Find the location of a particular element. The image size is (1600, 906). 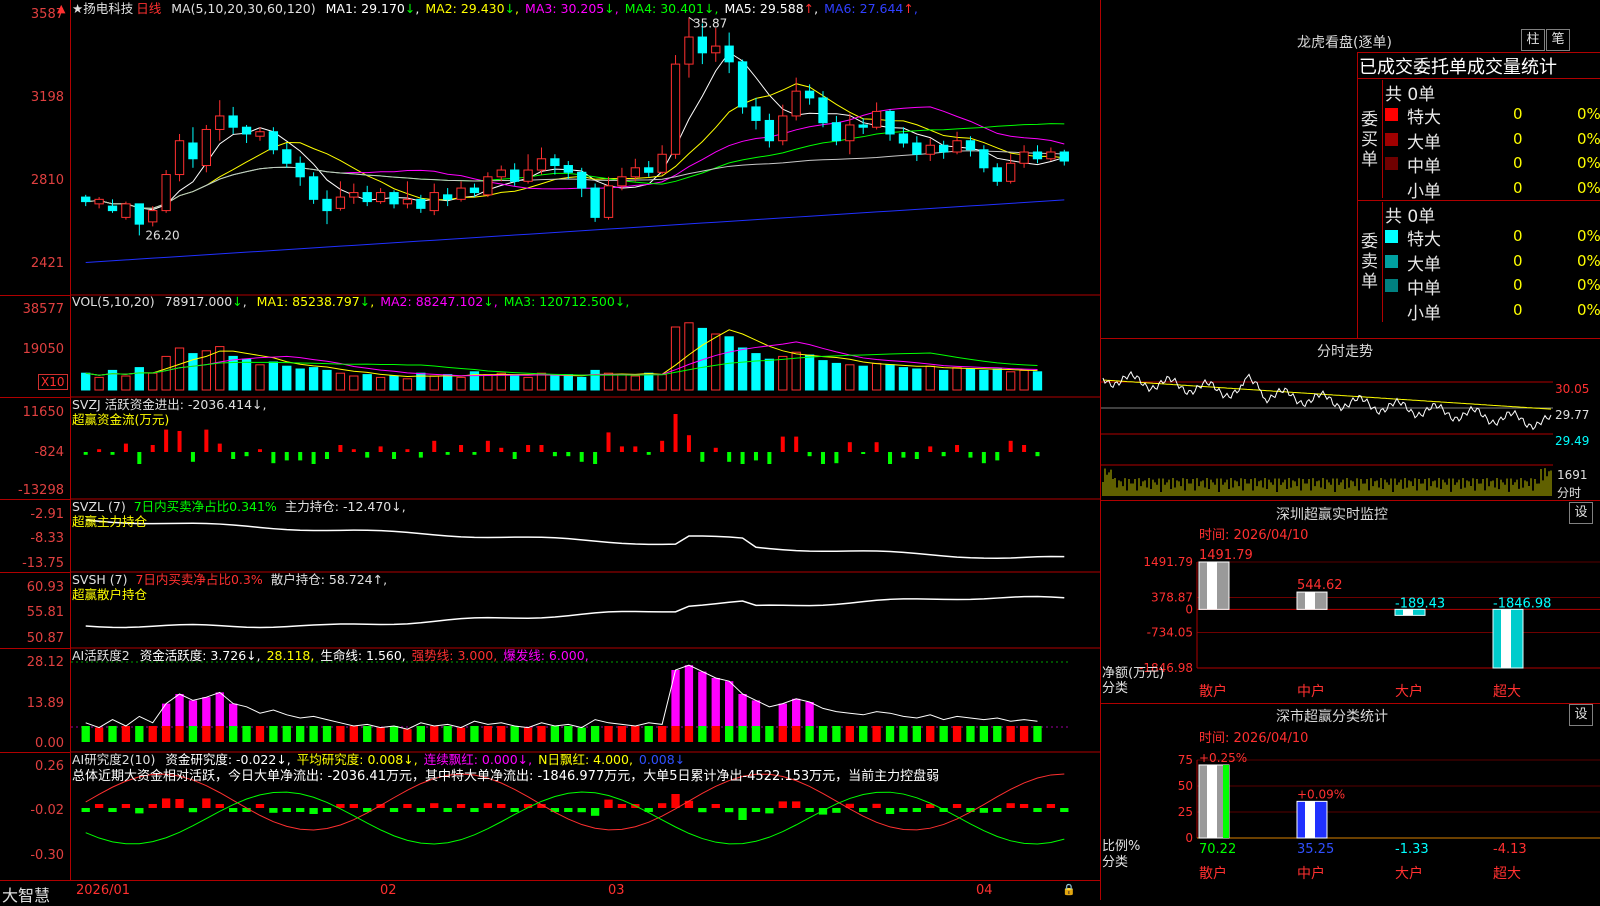

indicator-value: 生命线: 1.560, is located at coordinates (362, 655).